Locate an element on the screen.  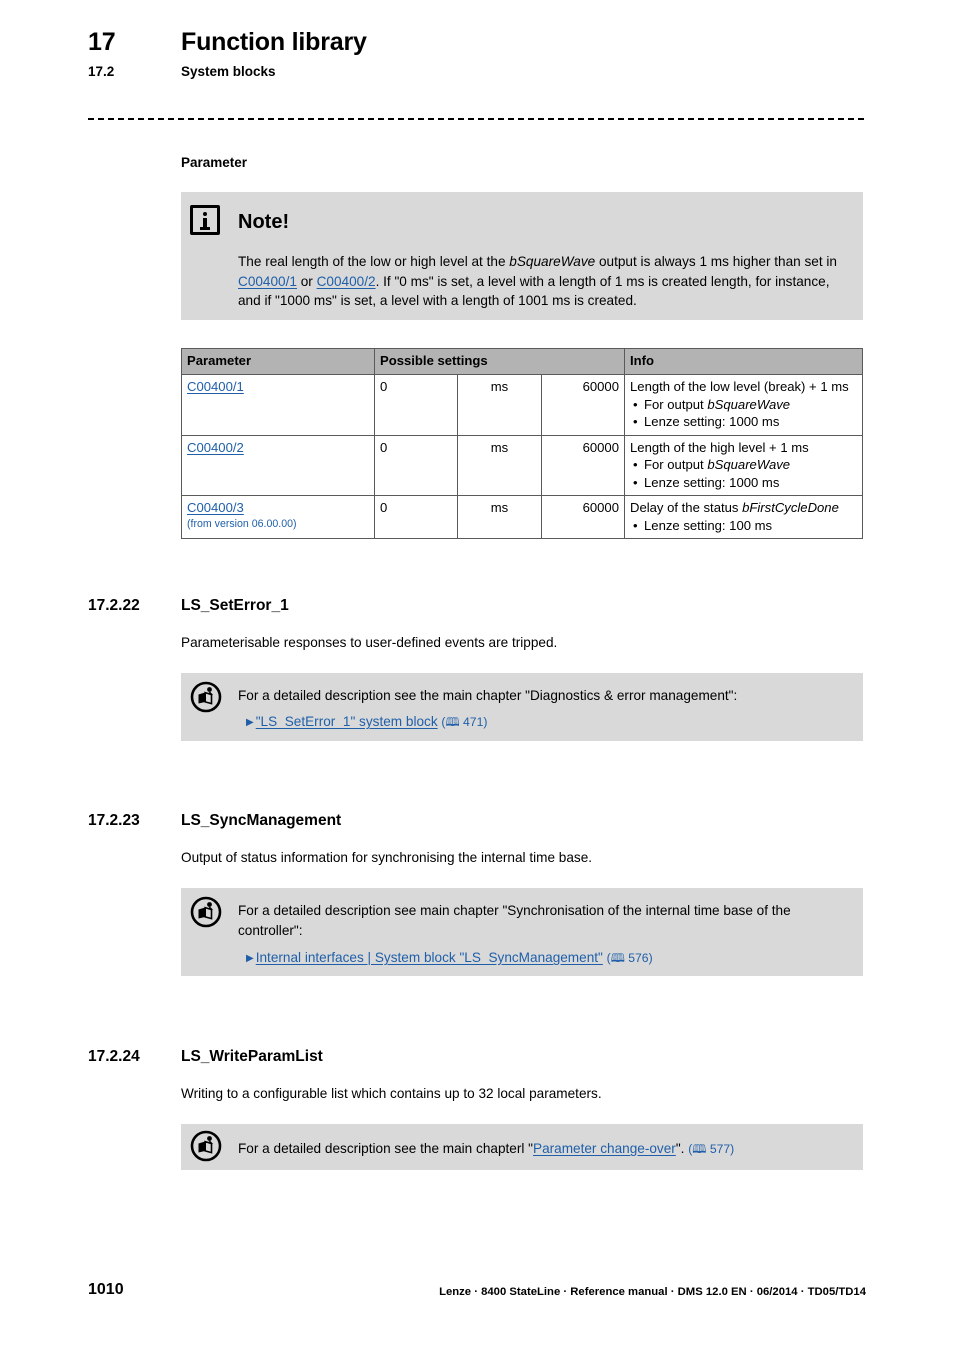
th-info: Info is located at coordinates (743, 361).